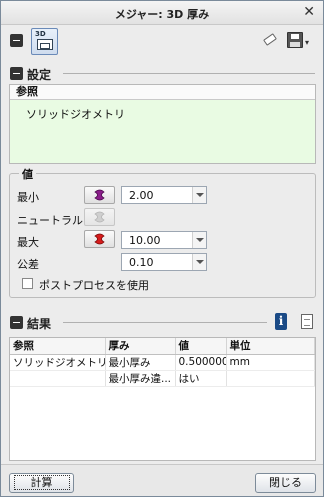 The width and height of the screenshot is (324, 497). Describe the element at coordinates (16, 73) in the screenshot. I see `collapse-settings-icon` at that location.